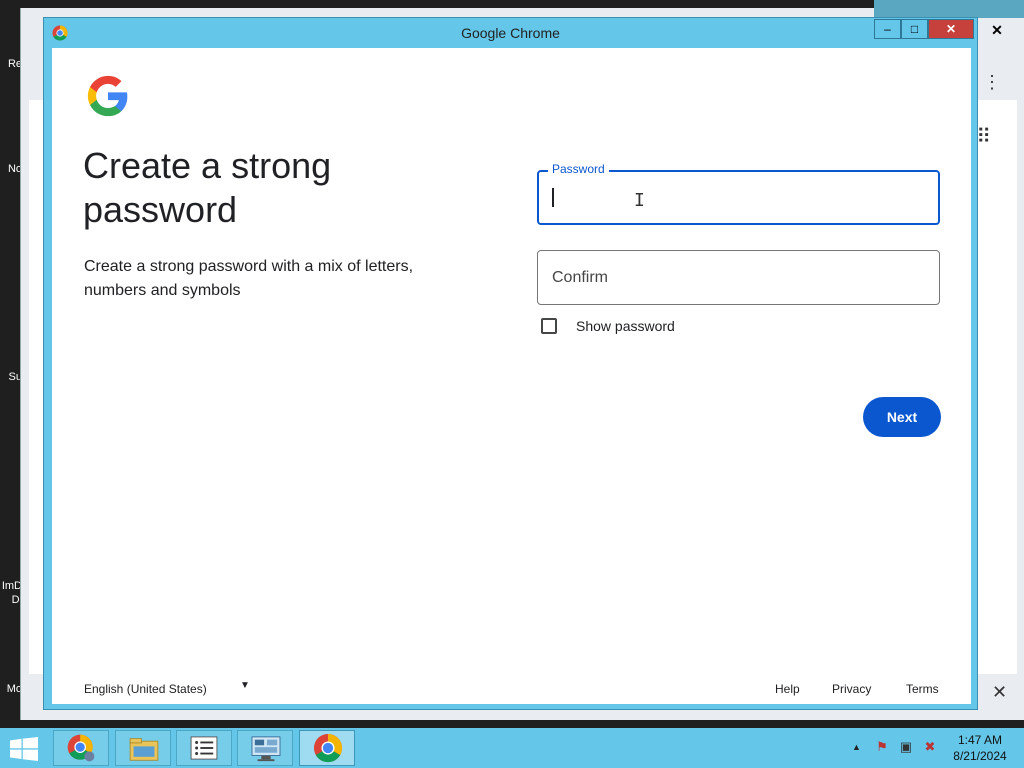 Image resolution: width=1024 pixels, height=768 pixels. I want to click on taskbar-task-list, so click(204, 748).